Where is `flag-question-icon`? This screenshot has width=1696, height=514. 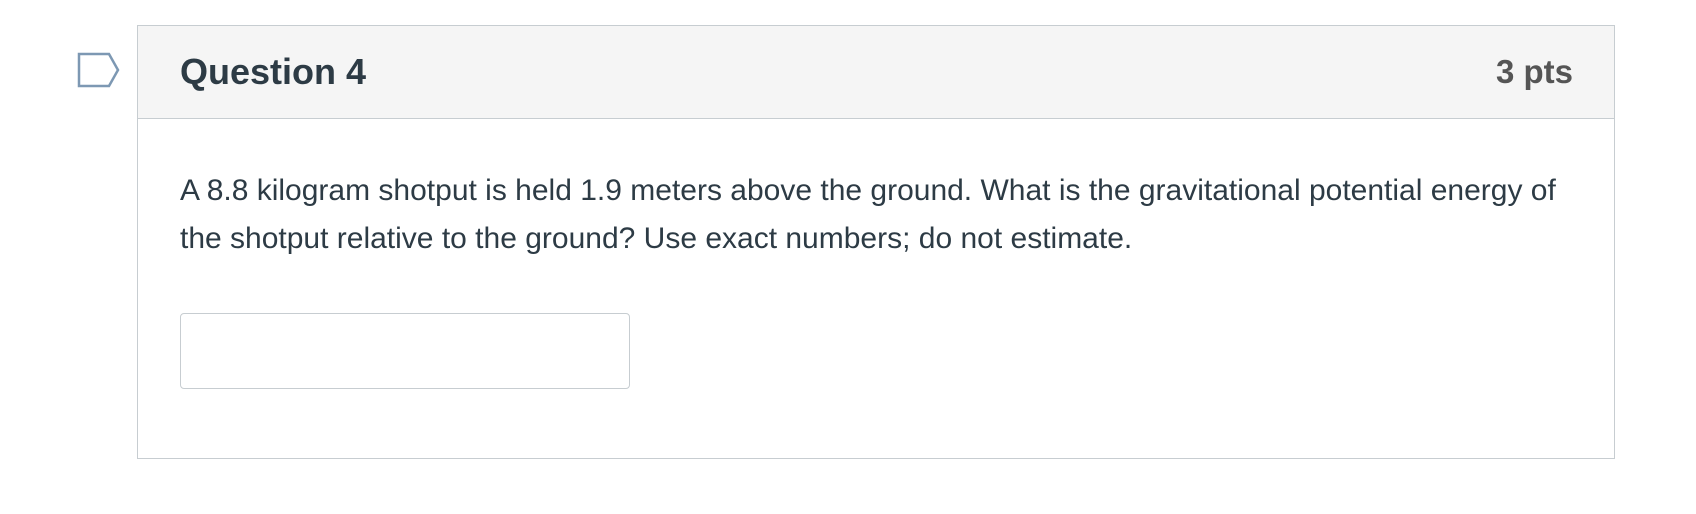
flag-question-icon is located at coordinates (99, 70).